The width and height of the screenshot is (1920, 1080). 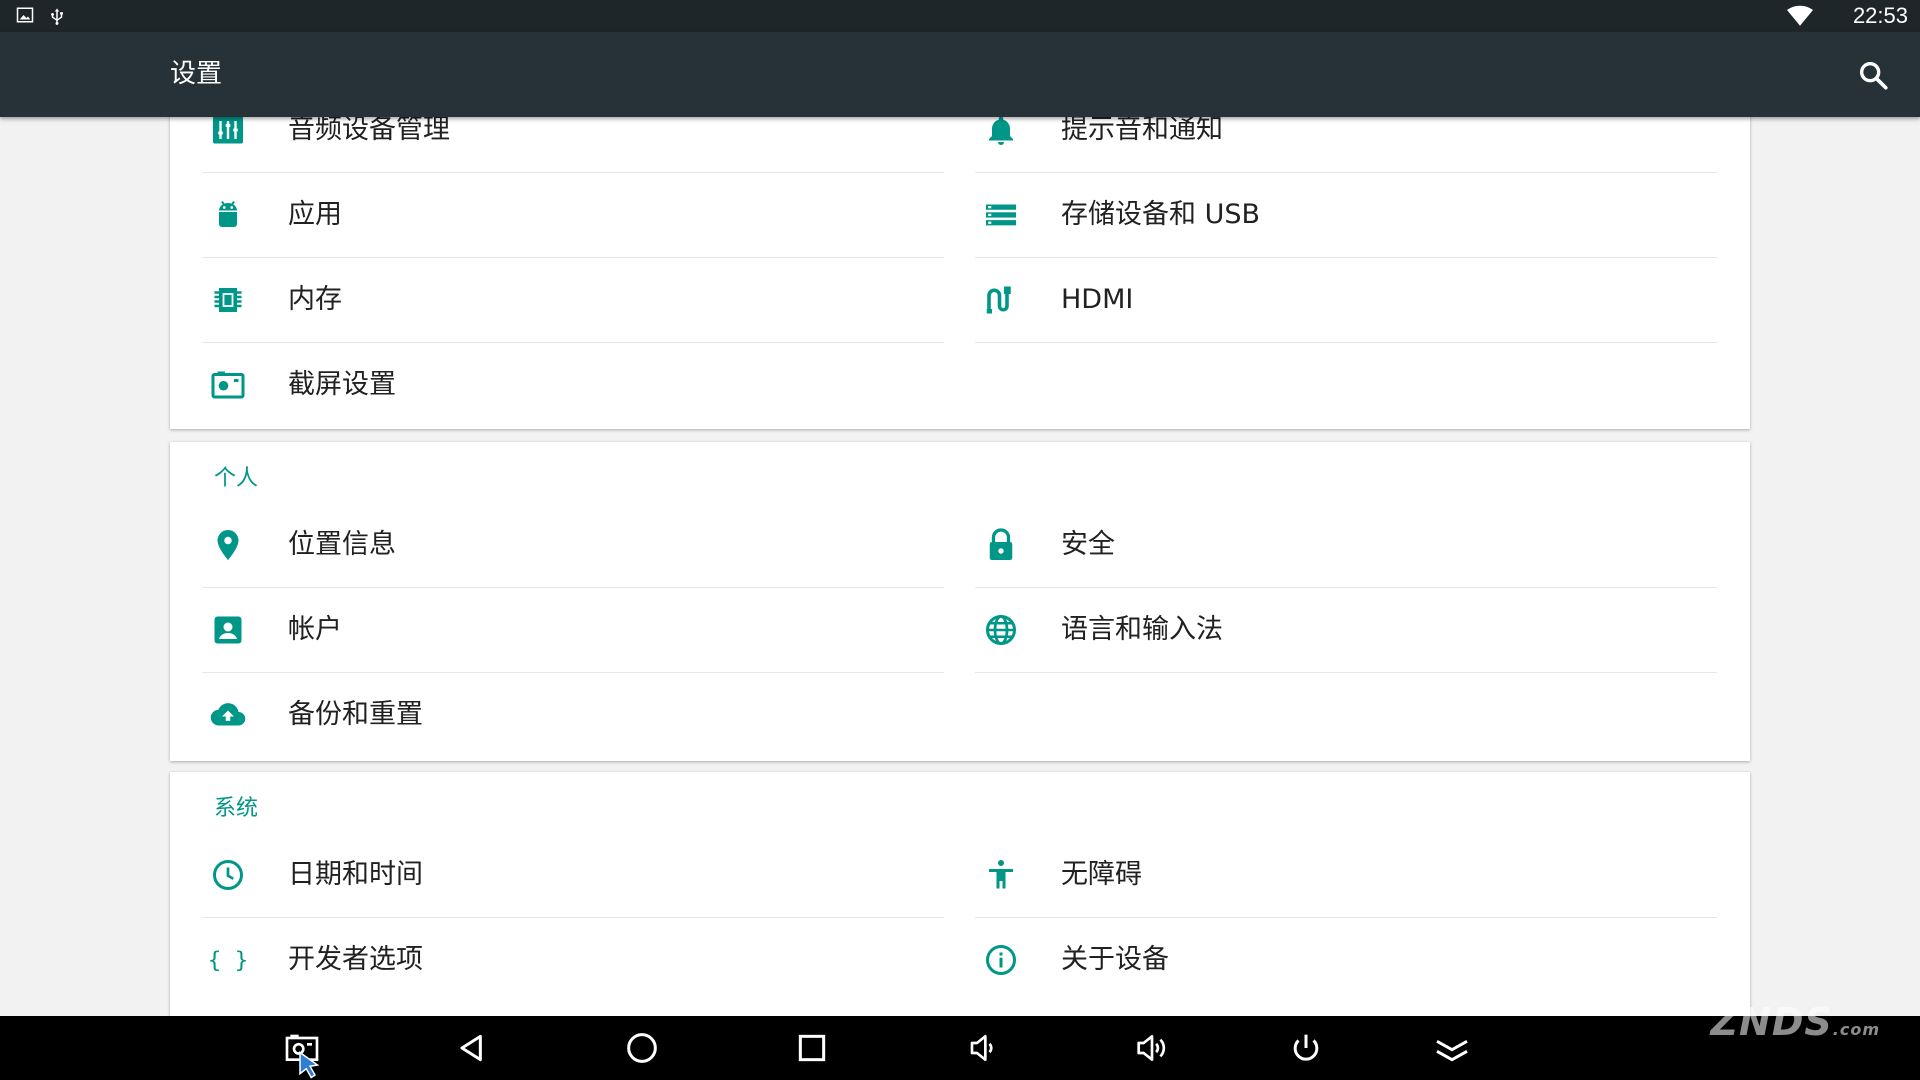 What do you see at coordinates (57, 16) in the screenshot?
I see `usb-icon` at bounding box center [57, 16].